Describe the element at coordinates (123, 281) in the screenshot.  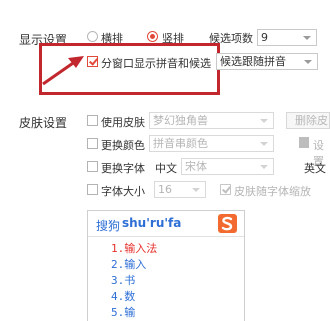
I see `candidate-item: 3.书` at that location.